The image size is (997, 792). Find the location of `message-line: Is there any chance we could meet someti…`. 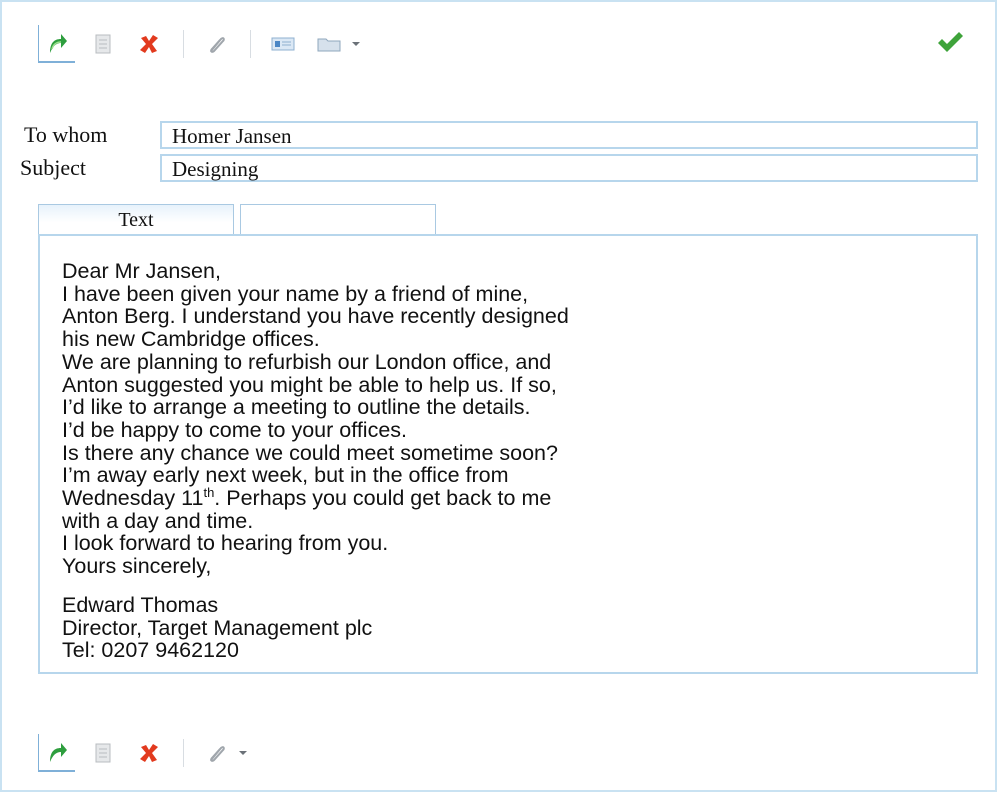

message-line: Is there any chance we could meet someti… is located at coordinates (310, 452).